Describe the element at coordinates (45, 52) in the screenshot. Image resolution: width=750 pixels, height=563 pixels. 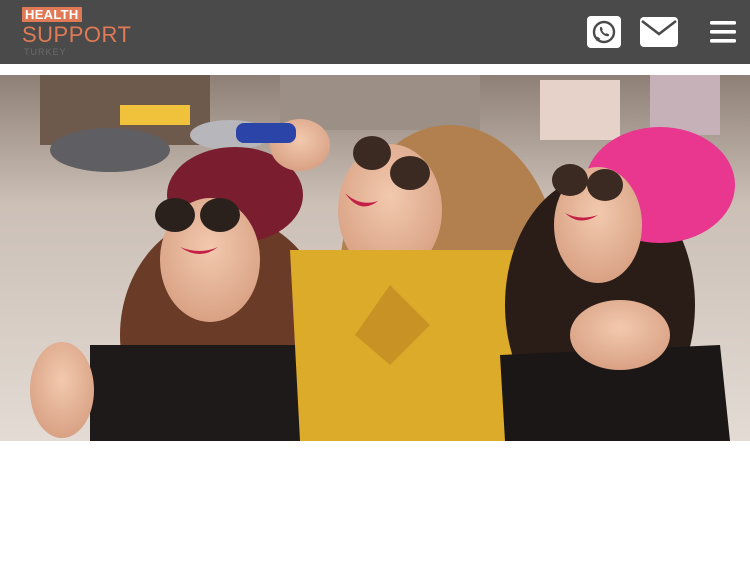
I see `logo-turkey-text: TURKEY` at that location.